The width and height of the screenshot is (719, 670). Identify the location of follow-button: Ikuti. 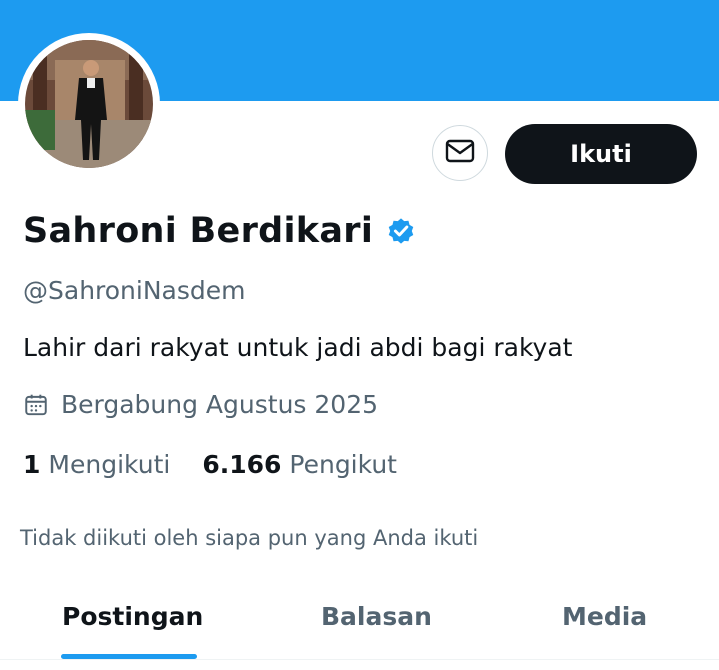
(601, 154).